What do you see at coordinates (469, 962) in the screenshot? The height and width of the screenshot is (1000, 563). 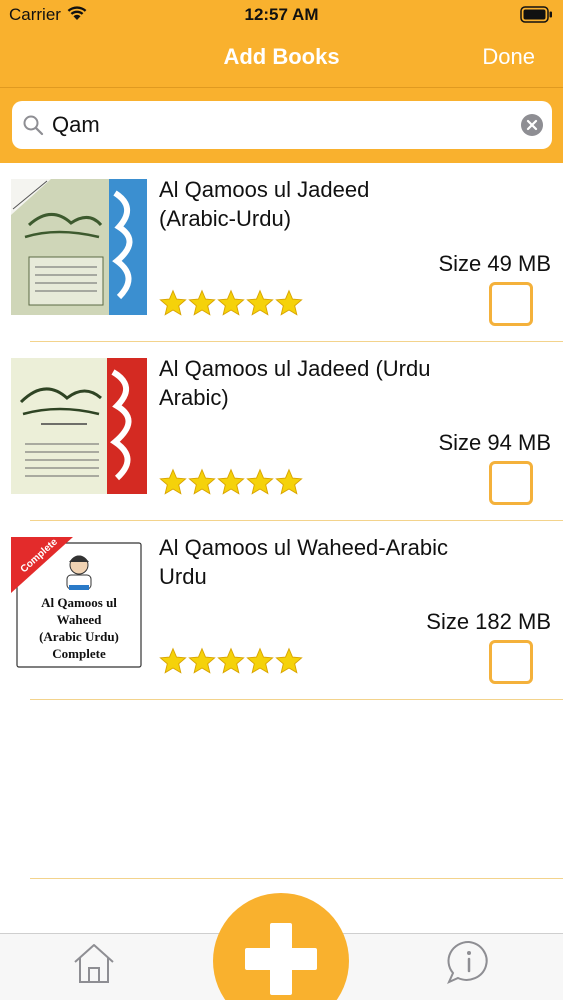 I see `info-icon` at bounding box center [469, 962].